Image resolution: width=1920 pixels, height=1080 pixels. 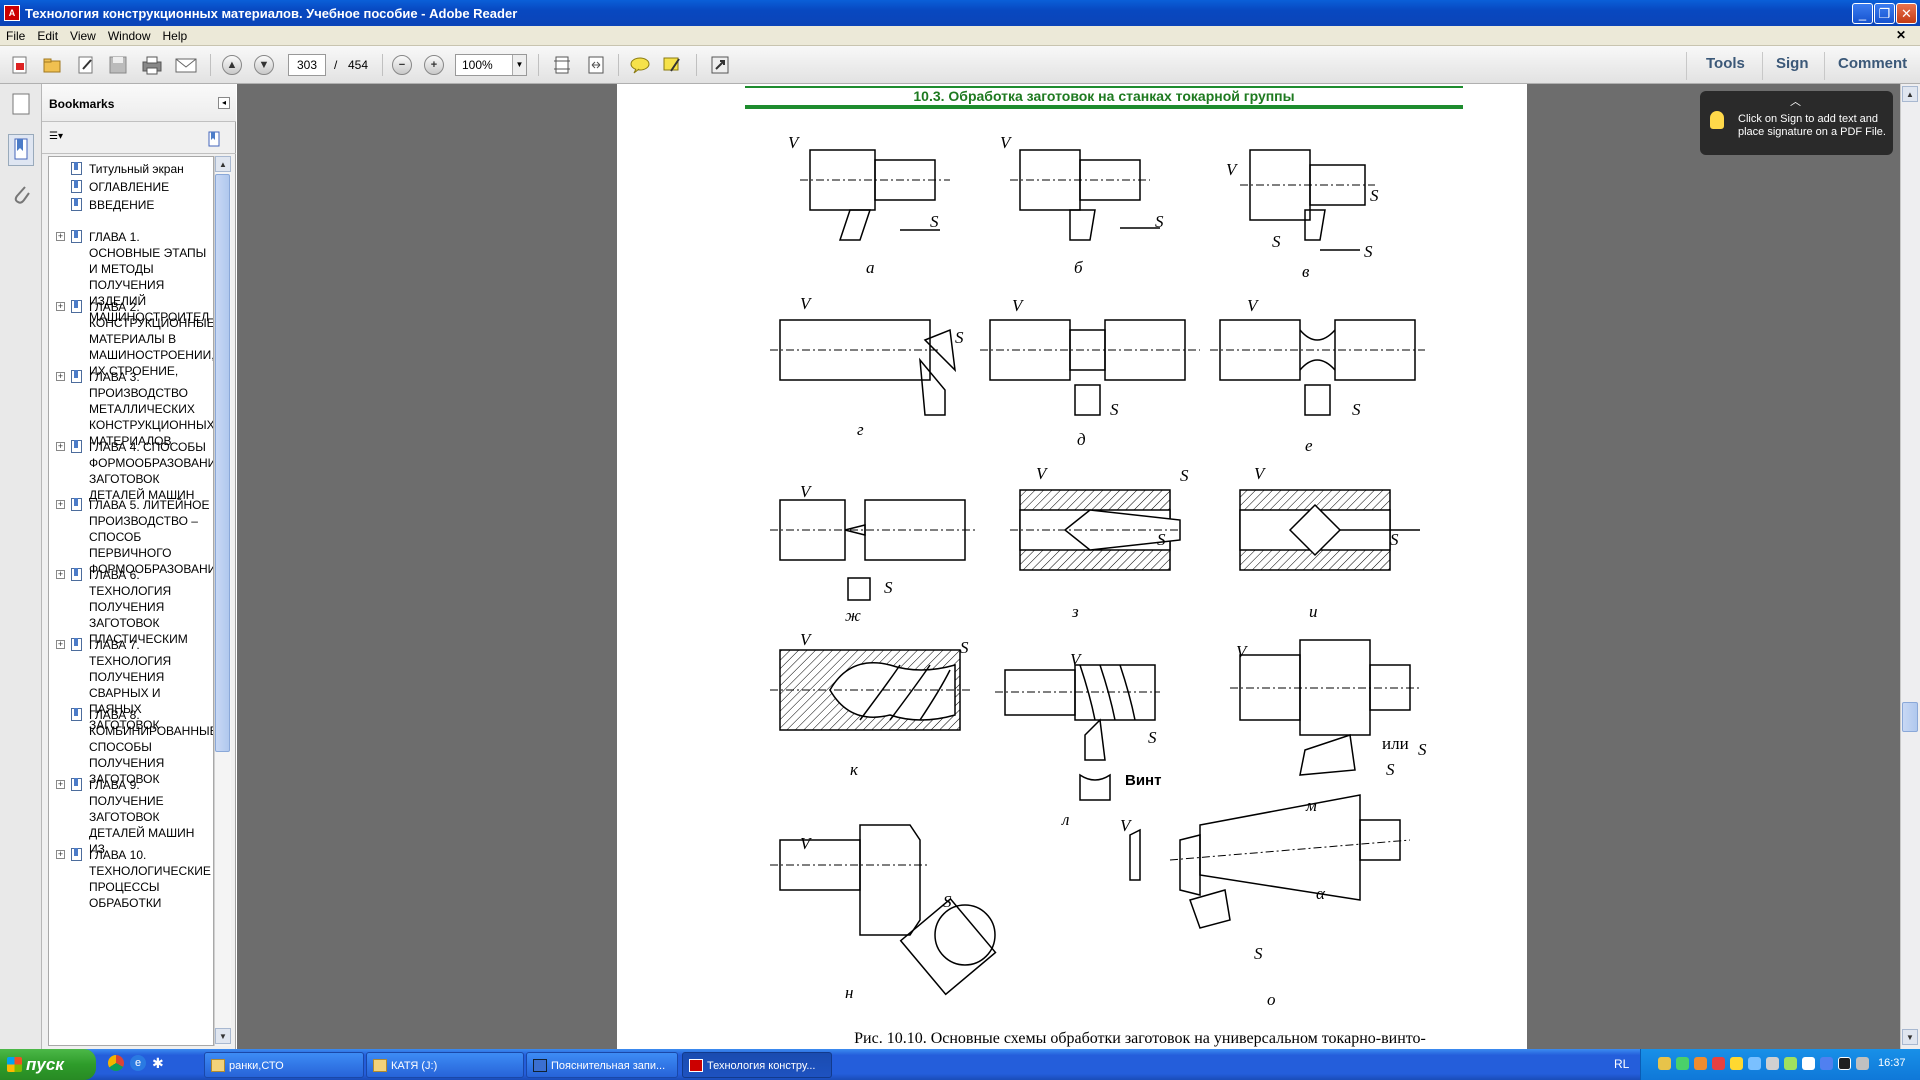 I want to click on bookmarks-title: Bookmarks, so click(x=82, y=104).